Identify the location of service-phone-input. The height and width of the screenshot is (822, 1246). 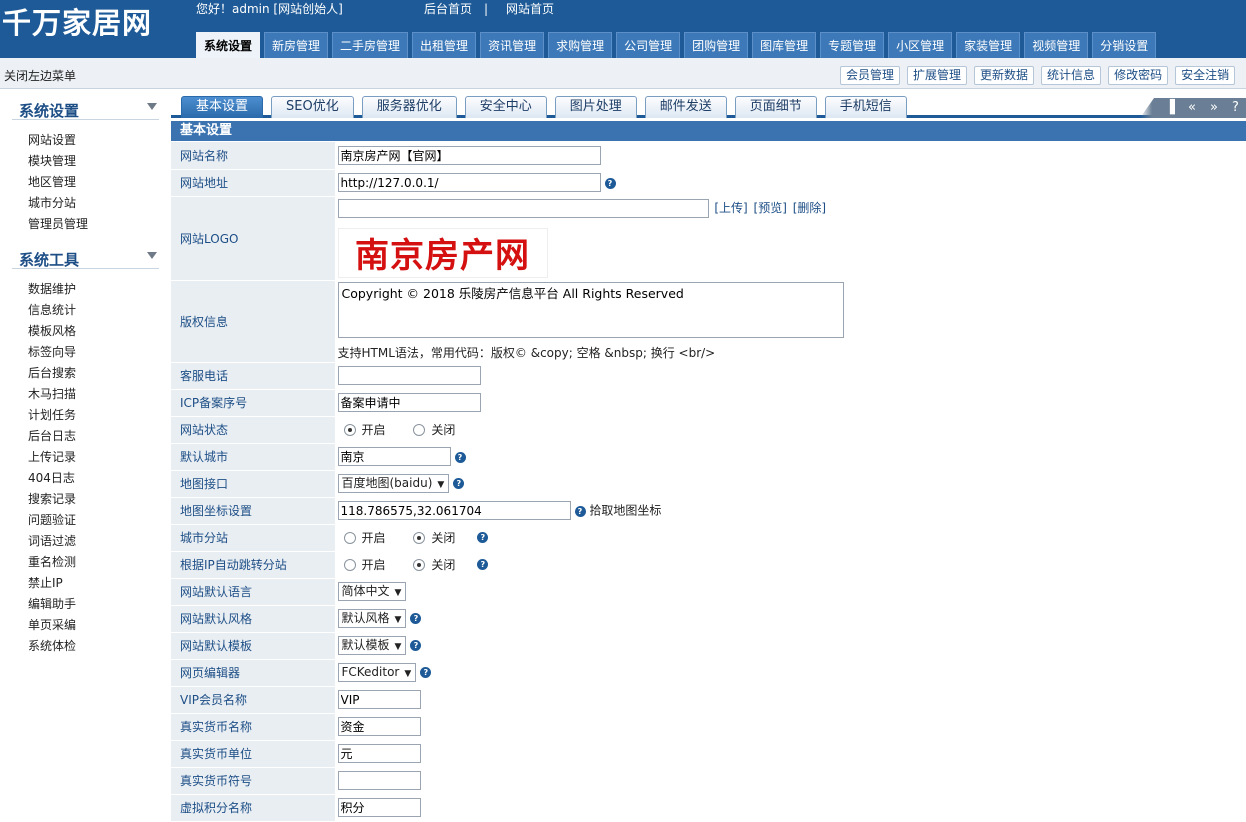
(409, 375).